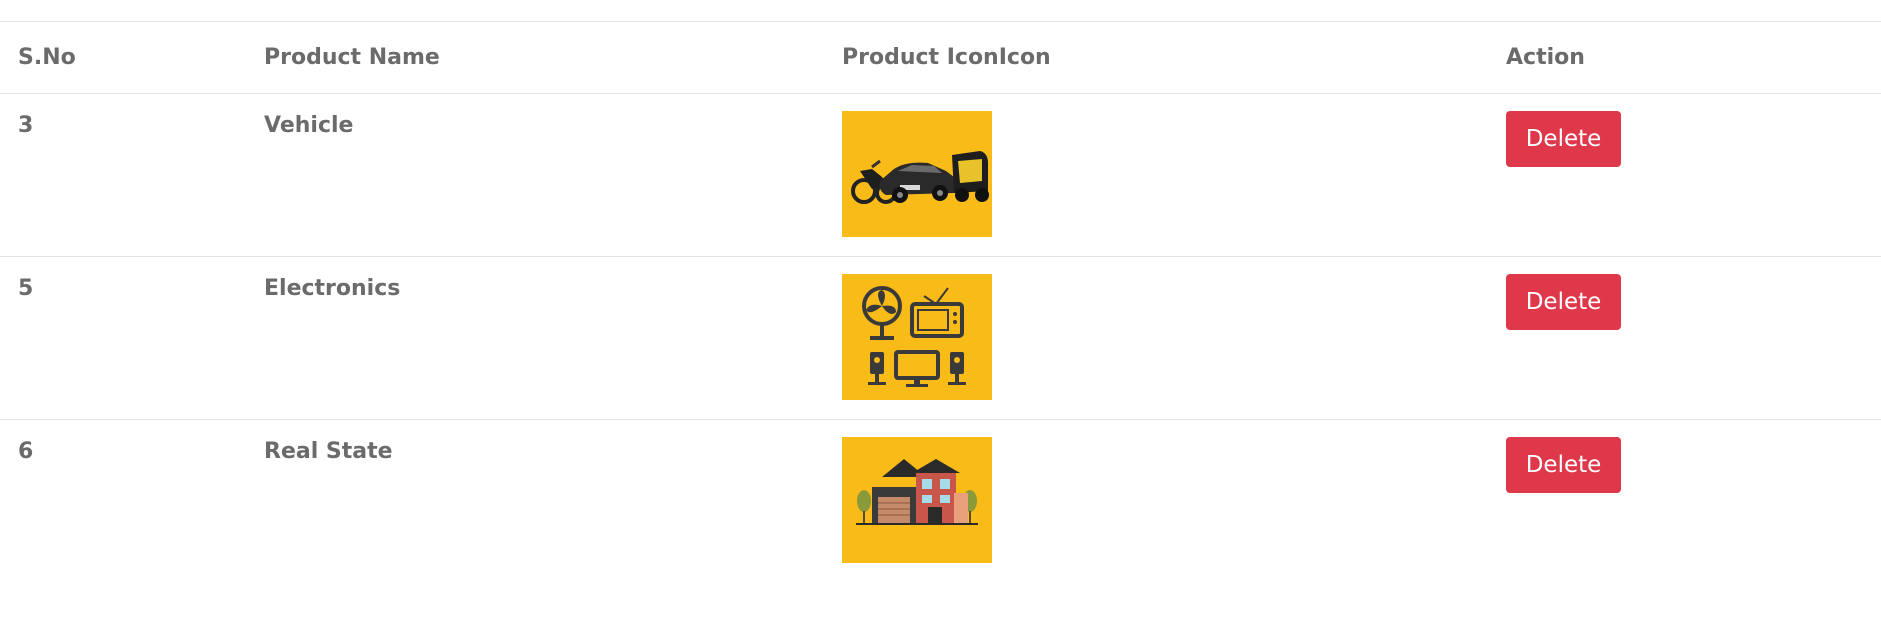 The image size is (1881, 634). What do you see at coordinates (26, 125) in the screenshot?
I see `row-sno: 3` at bounding box center [26, 125].